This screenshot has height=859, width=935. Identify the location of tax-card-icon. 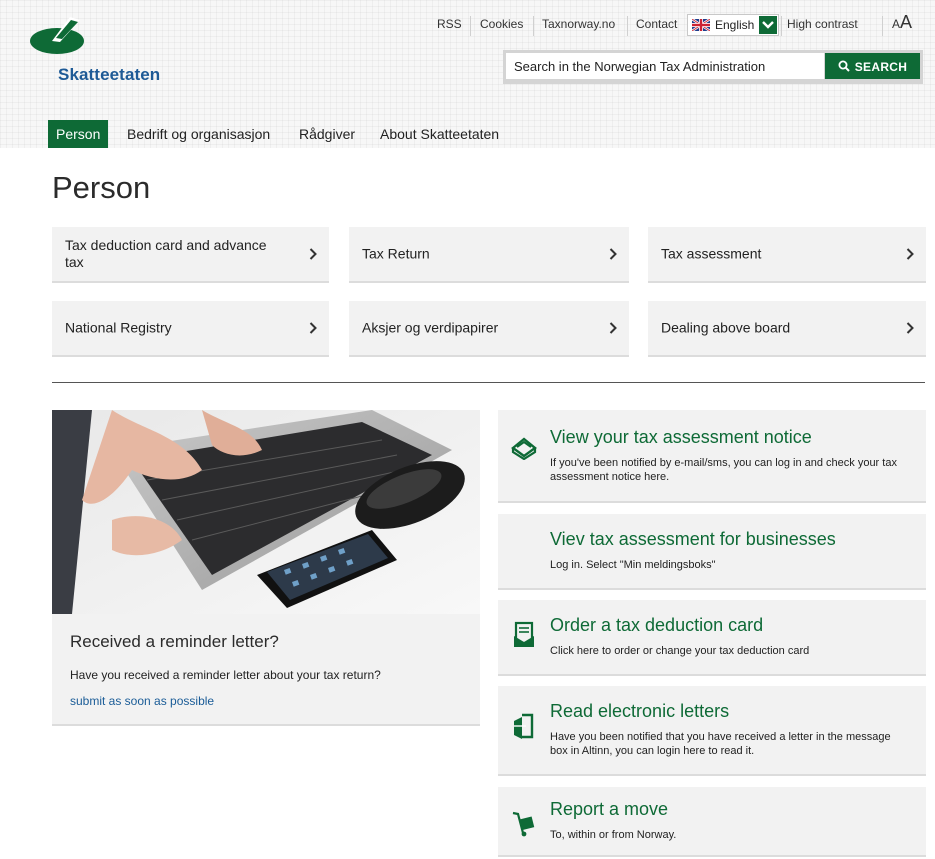
(524, 634).